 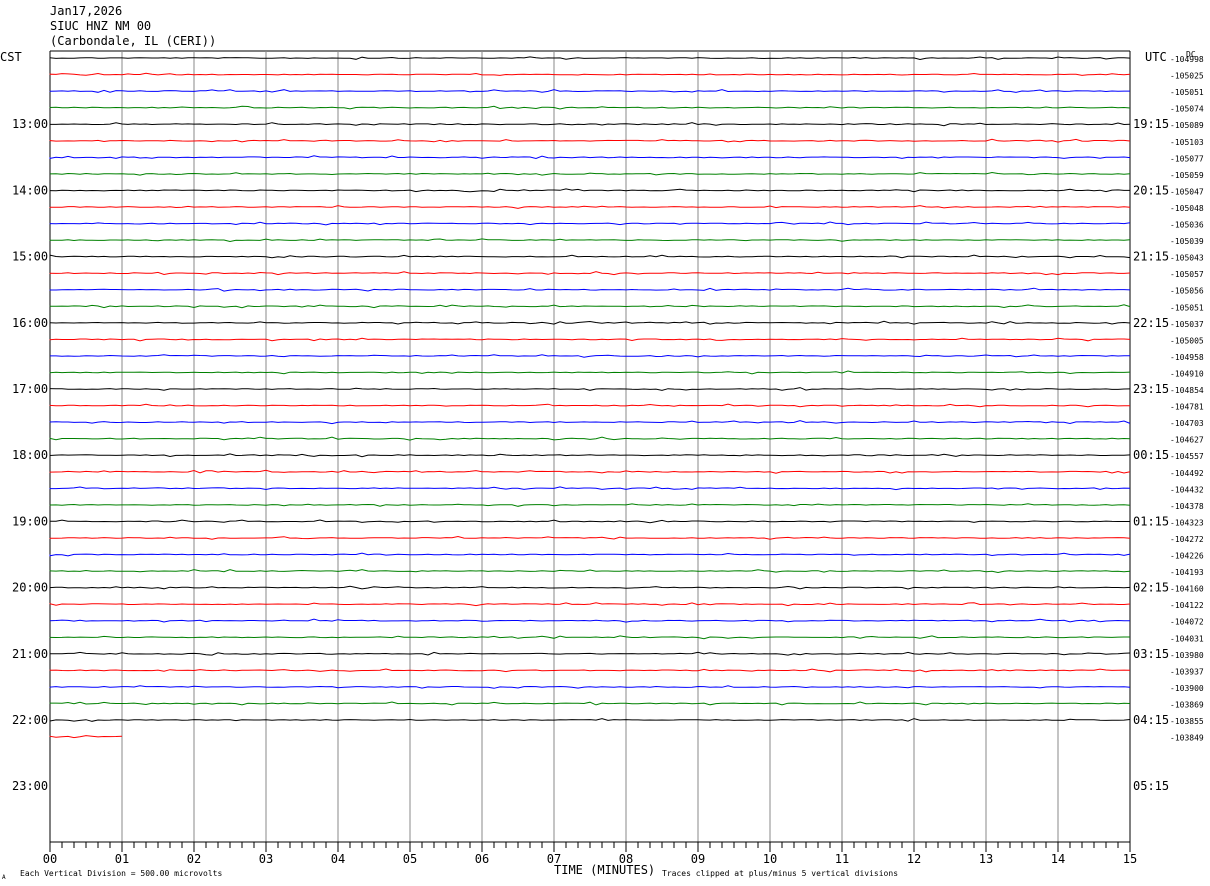 I want to click on dc-value-label: -105059, so click(x=1187, y=175).